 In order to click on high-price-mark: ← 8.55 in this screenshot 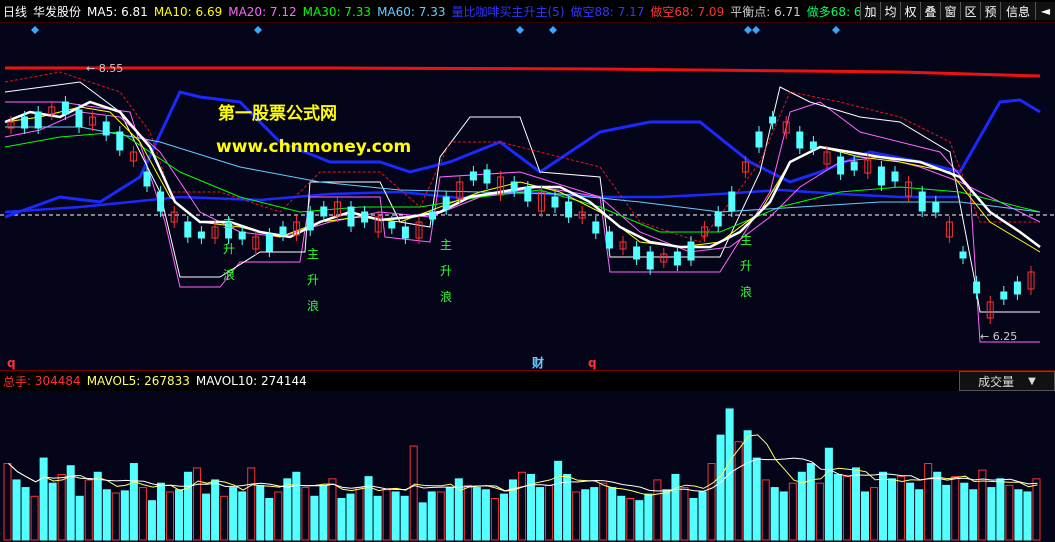, I will do `click(104, 68)`.